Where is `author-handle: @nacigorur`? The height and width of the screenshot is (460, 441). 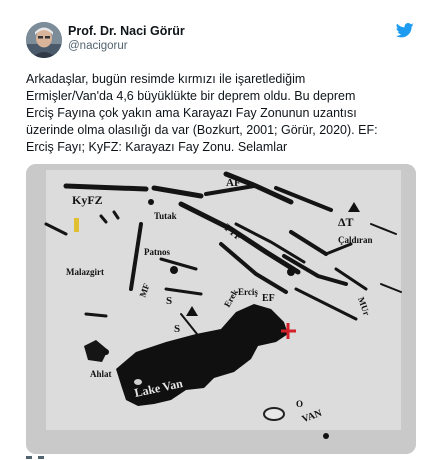
author-handle: @nacigorur is located at coordinates (98, 46).